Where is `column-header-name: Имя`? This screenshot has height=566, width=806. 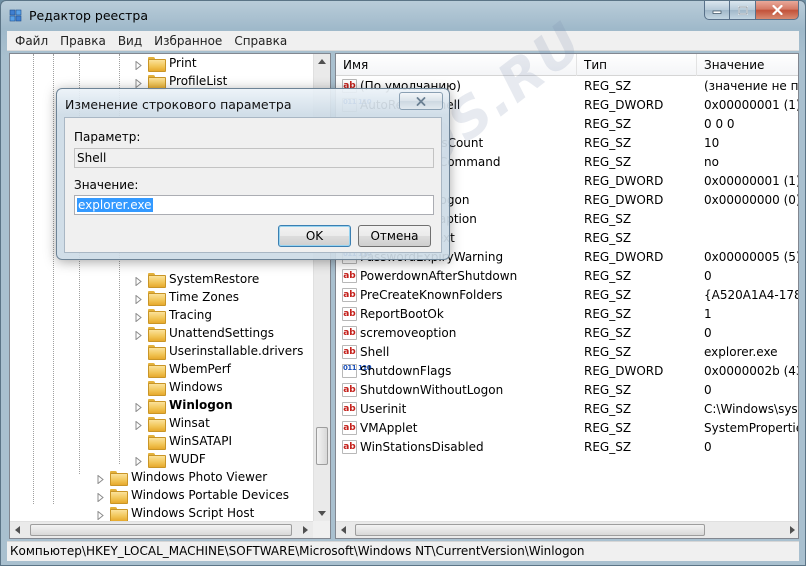 column-header-name: Имя is located at coordinates (456, 65).